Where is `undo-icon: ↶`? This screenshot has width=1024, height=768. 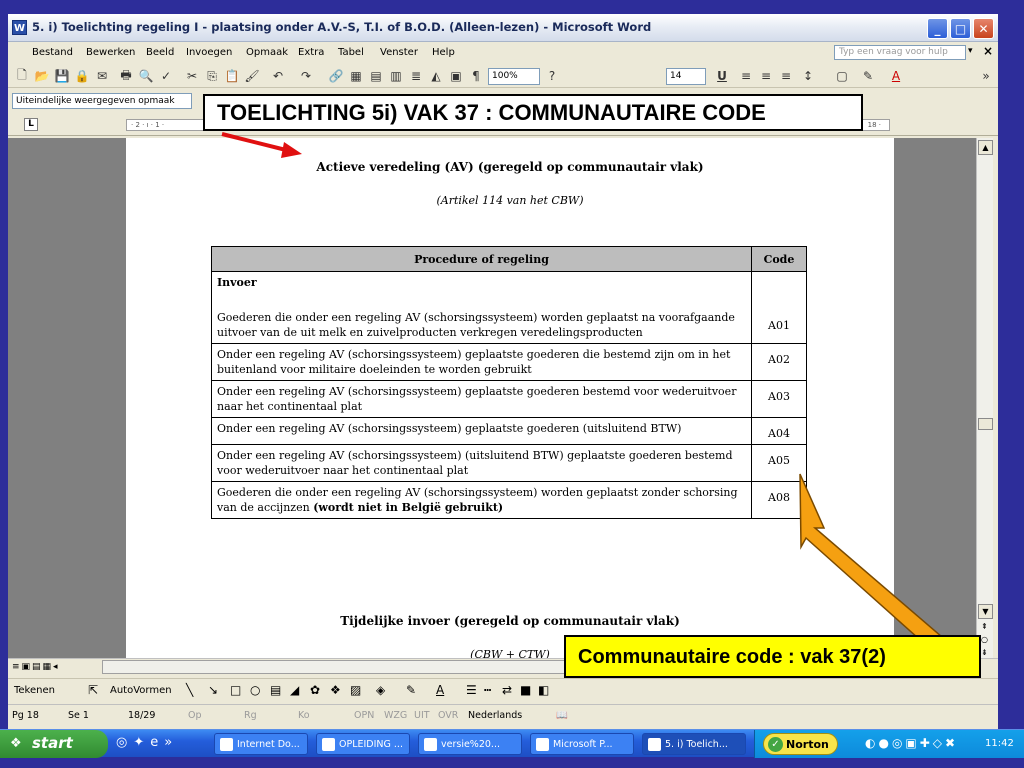 undo-icon: ↶ is located at coordinates (278, 76).